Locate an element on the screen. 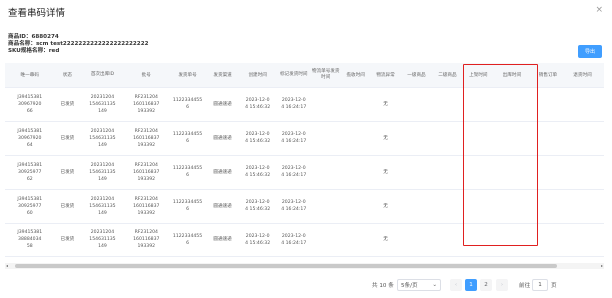 The width and height of the screenshot is (612, 298). scroll-thumb is located at coordinates (286, 266).